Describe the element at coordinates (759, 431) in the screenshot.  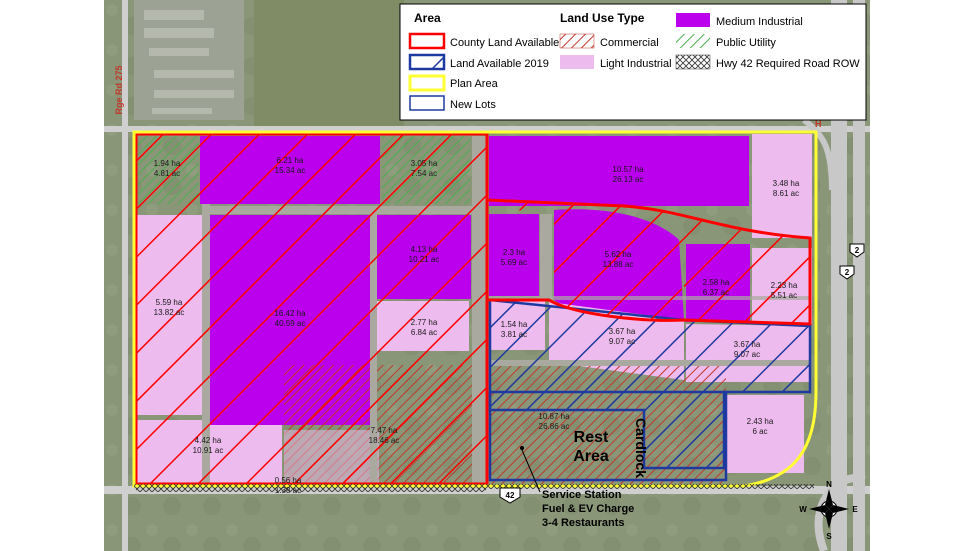
I see `label-p20-ac: 6 ac` at that location.